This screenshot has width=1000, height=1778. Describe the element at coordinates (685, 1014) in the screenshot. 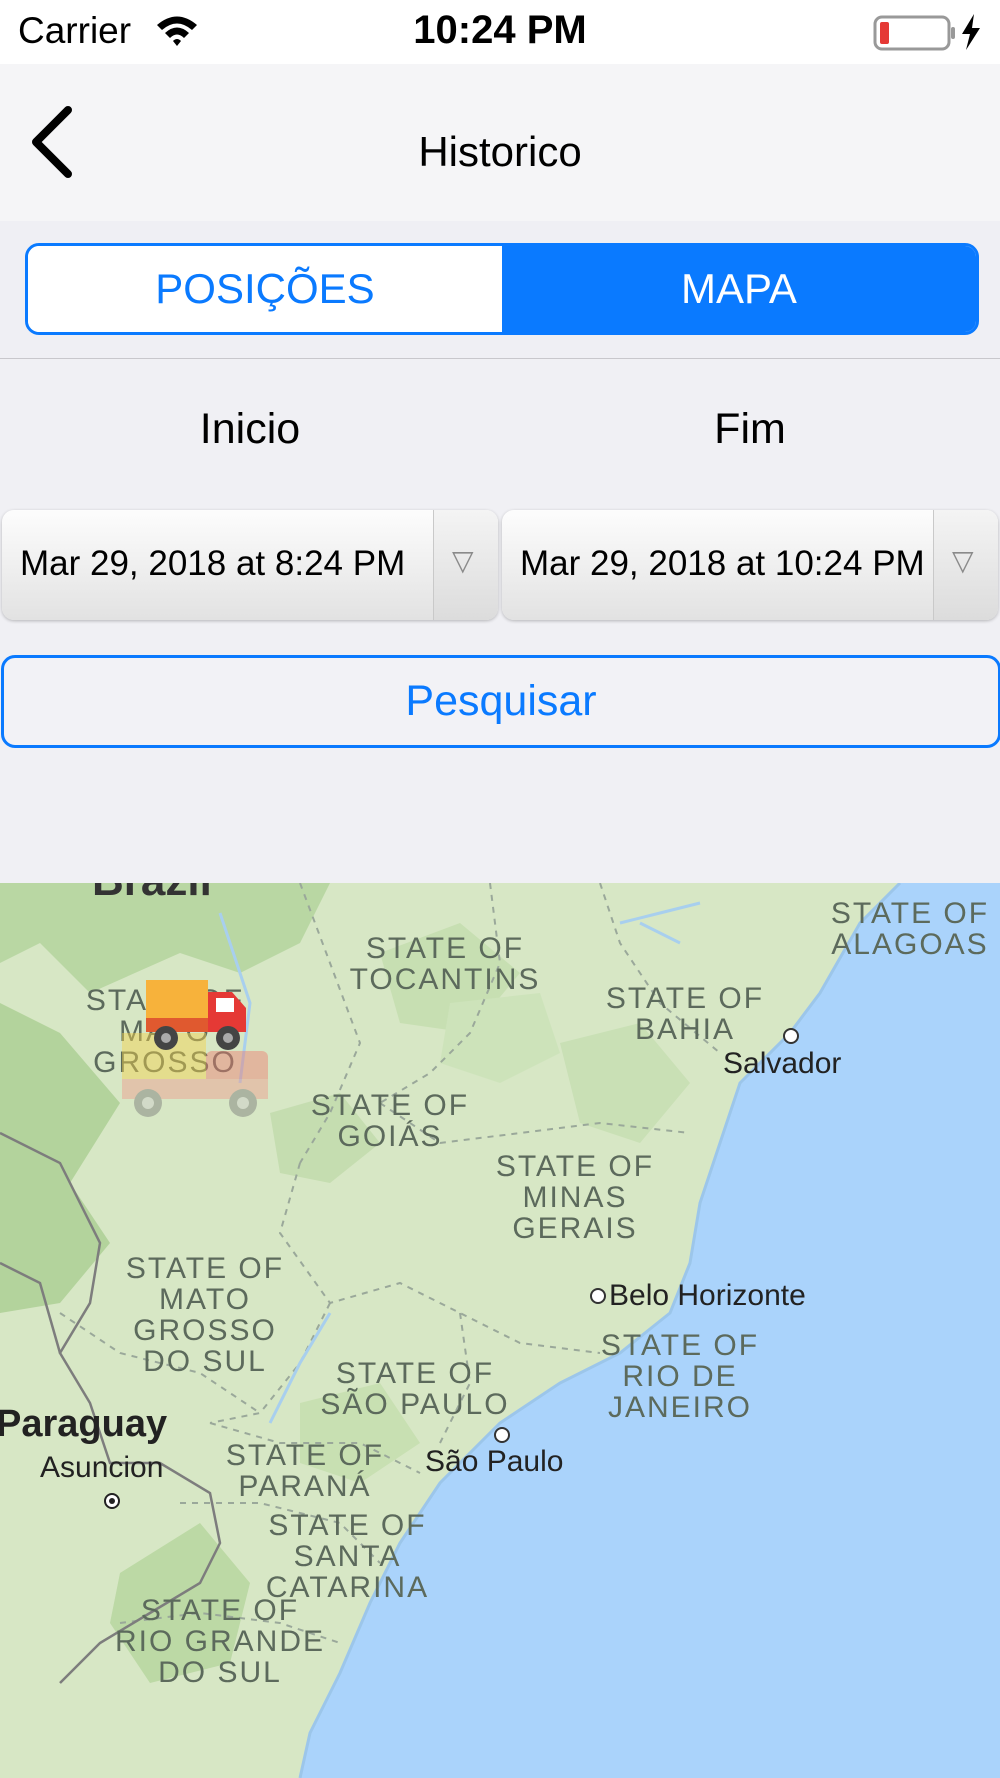

I see `region-label-bahia: STATE OF BAHIA` at that location.